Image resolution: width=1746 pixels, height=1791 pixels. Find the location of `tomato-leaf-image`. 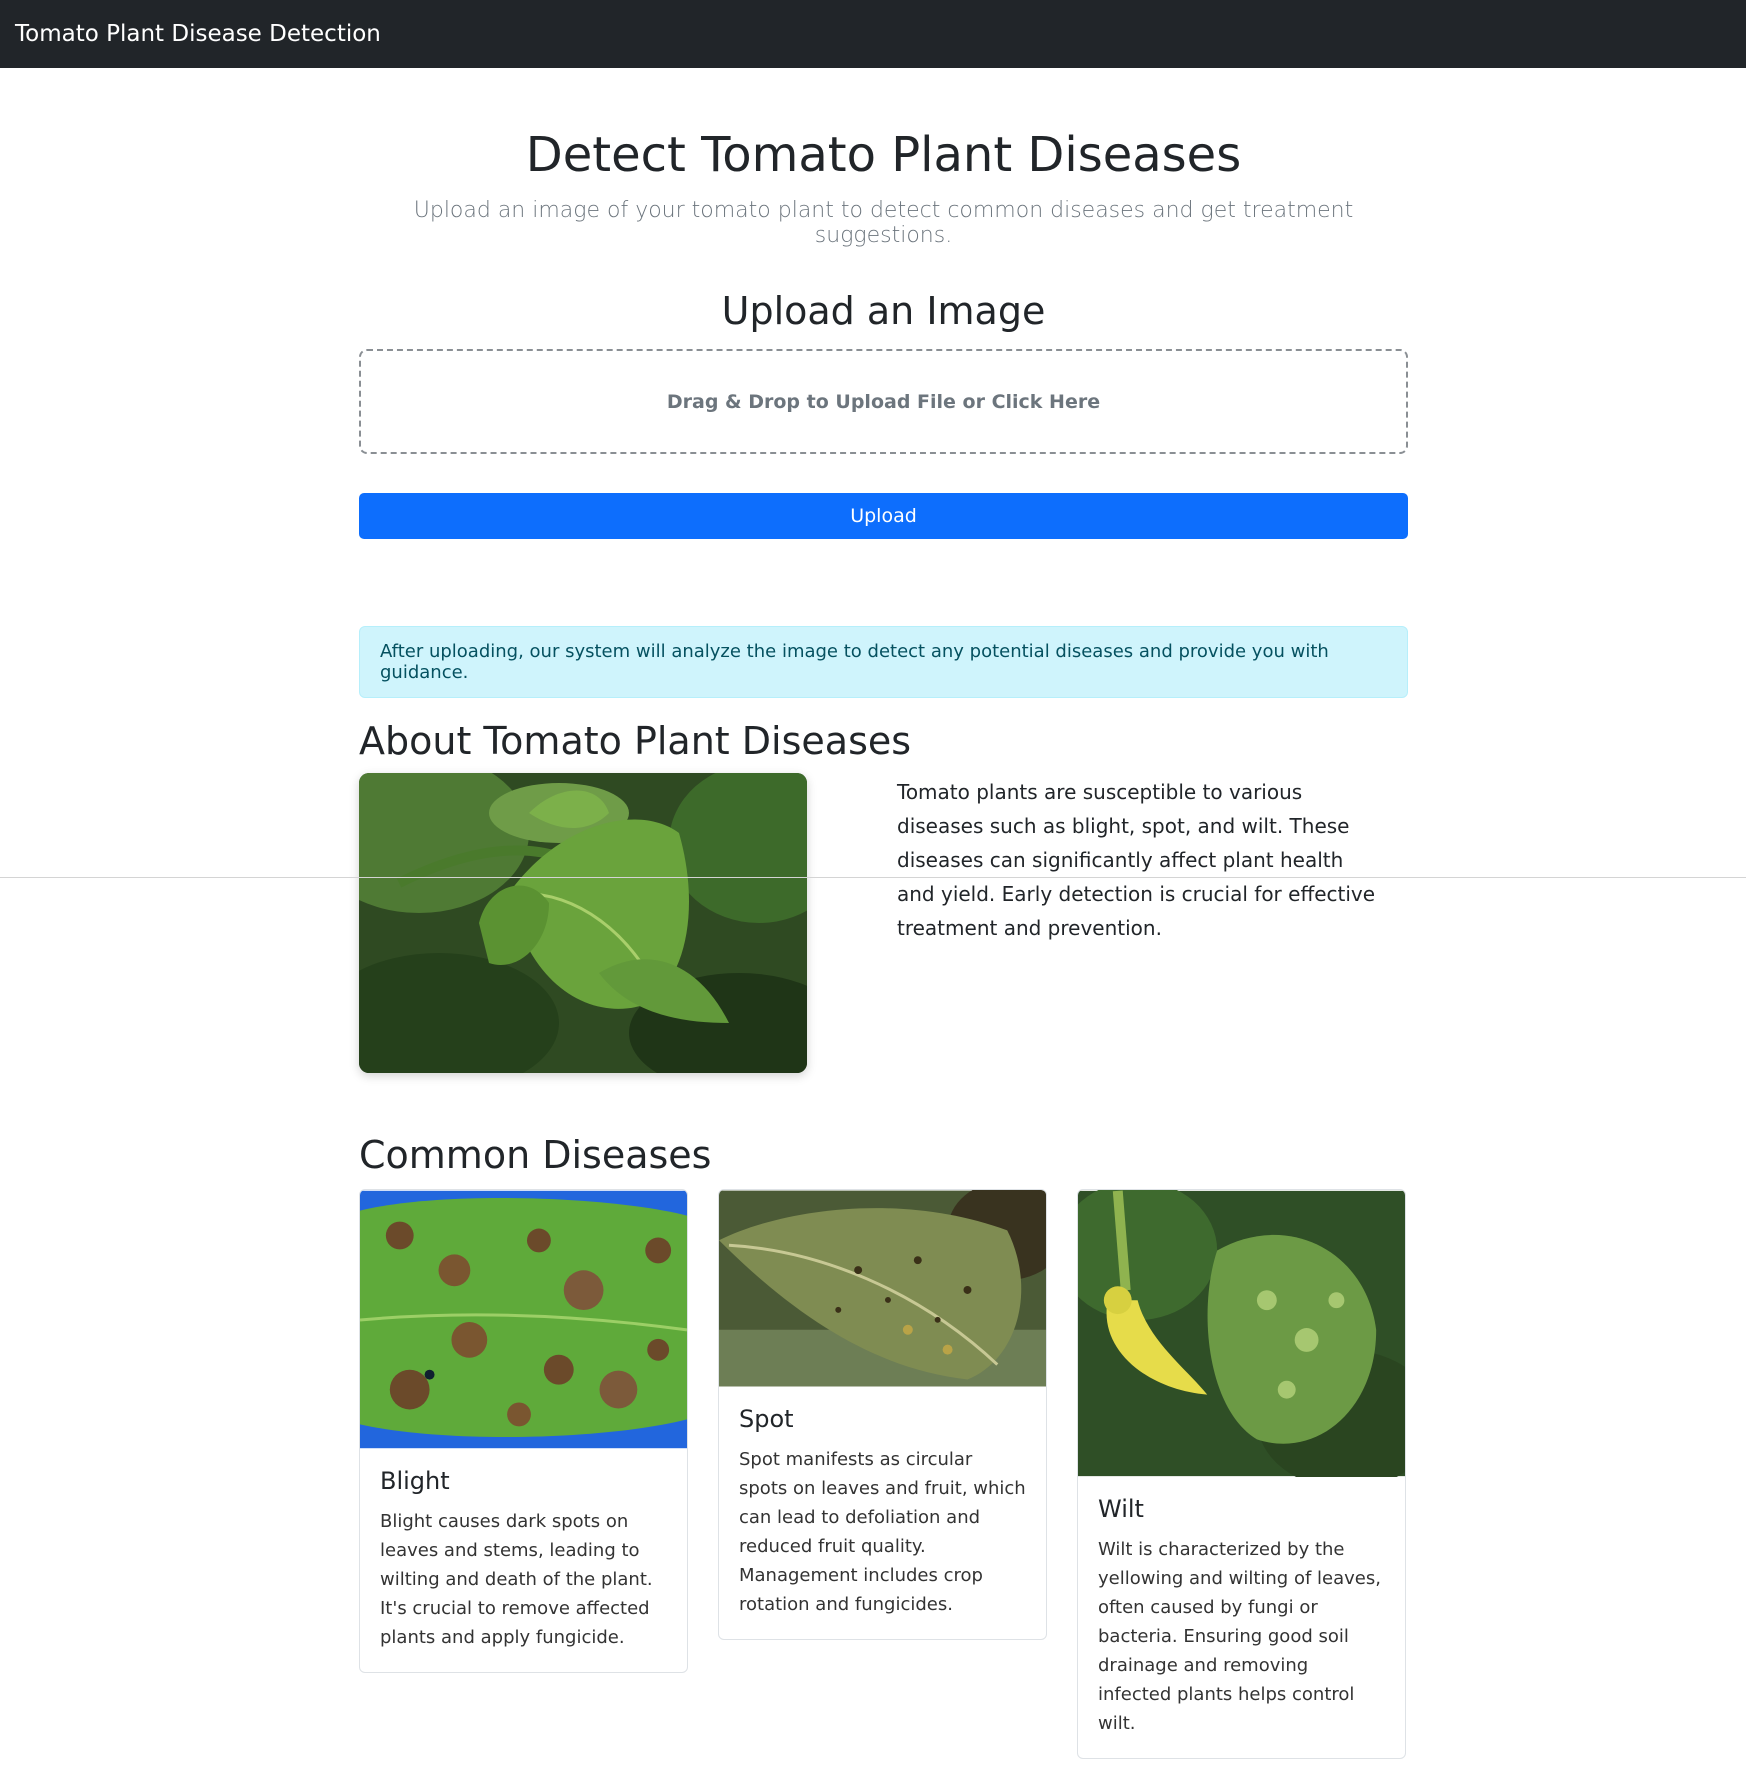

tomato-leaf-image is located at coordinates (583, 923).